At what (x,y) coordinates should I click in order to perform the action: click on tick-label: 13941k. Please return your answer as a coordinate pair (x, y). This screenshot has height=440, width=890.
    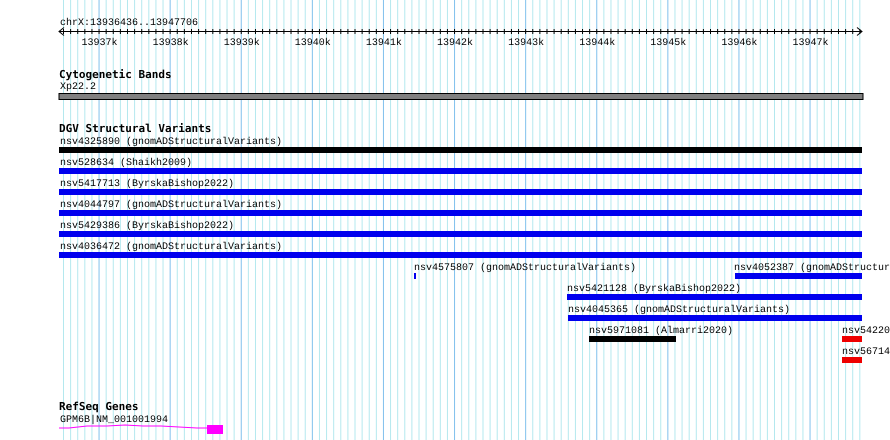
    Looking at the image, I should click on (384, 43).